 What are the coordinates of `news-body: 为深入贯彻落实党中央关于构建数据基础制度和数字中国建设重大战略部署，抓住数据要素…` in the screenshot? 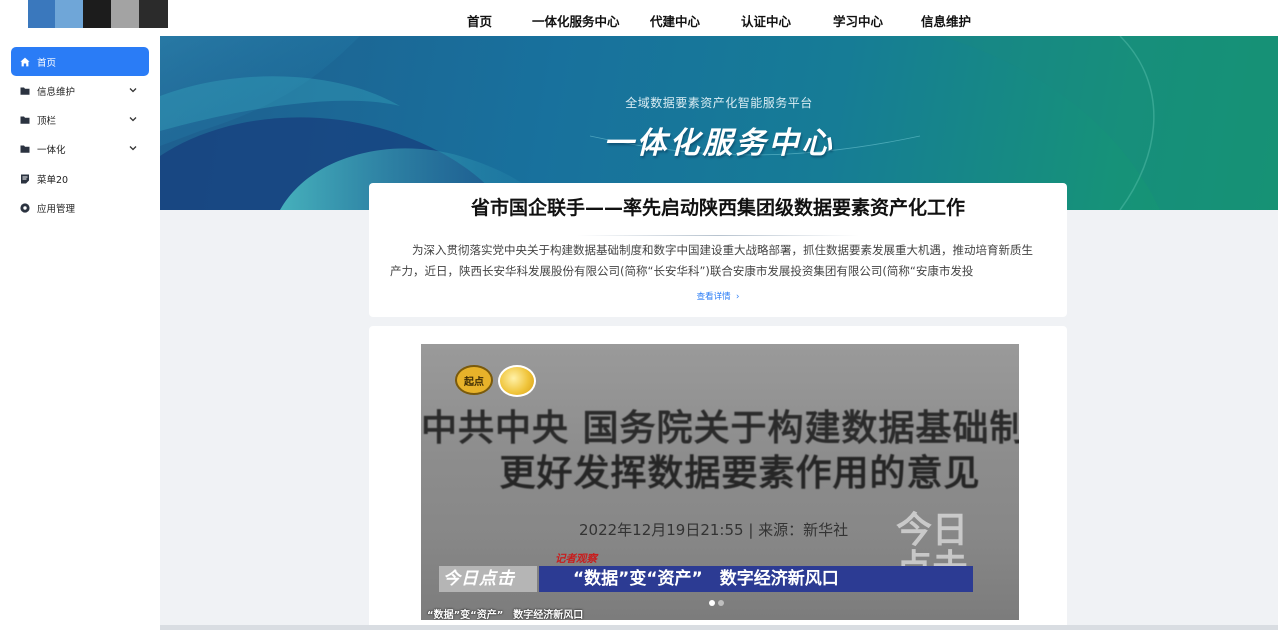 It's located at (711, 260).